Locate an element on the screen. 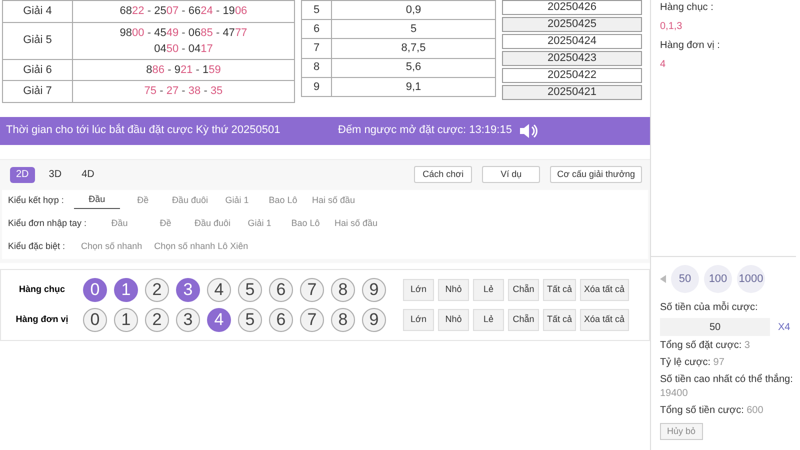 This screenshot has width=800, height=450. summary-text: Tỷ lệ cược: 97 is located at coordinates (693, 363).